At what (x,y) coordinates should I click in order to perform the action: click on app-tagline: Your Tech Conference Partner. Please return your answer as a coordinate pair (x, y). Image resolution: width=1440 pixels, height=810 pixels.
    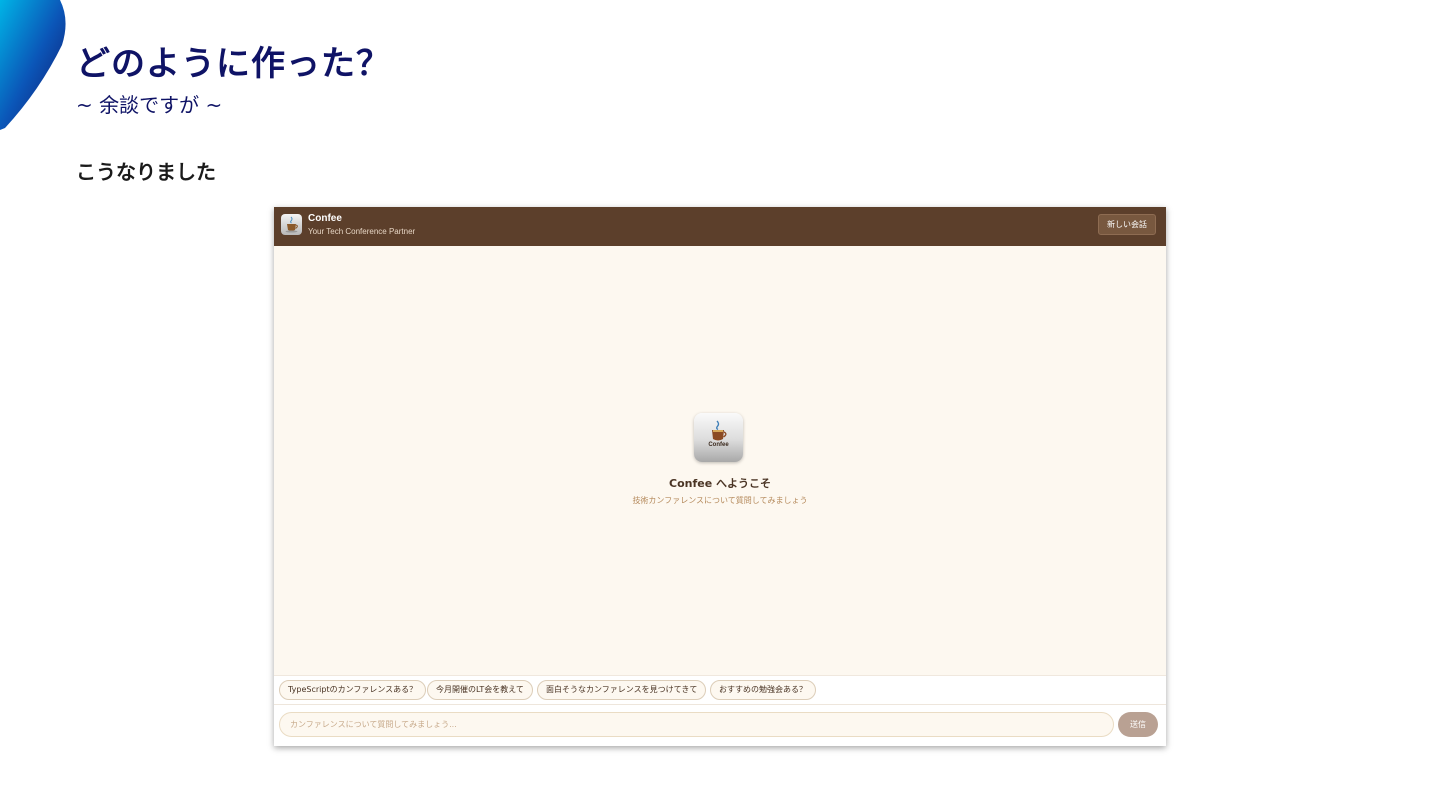
    Looking at the image, I should click on (362, 231).